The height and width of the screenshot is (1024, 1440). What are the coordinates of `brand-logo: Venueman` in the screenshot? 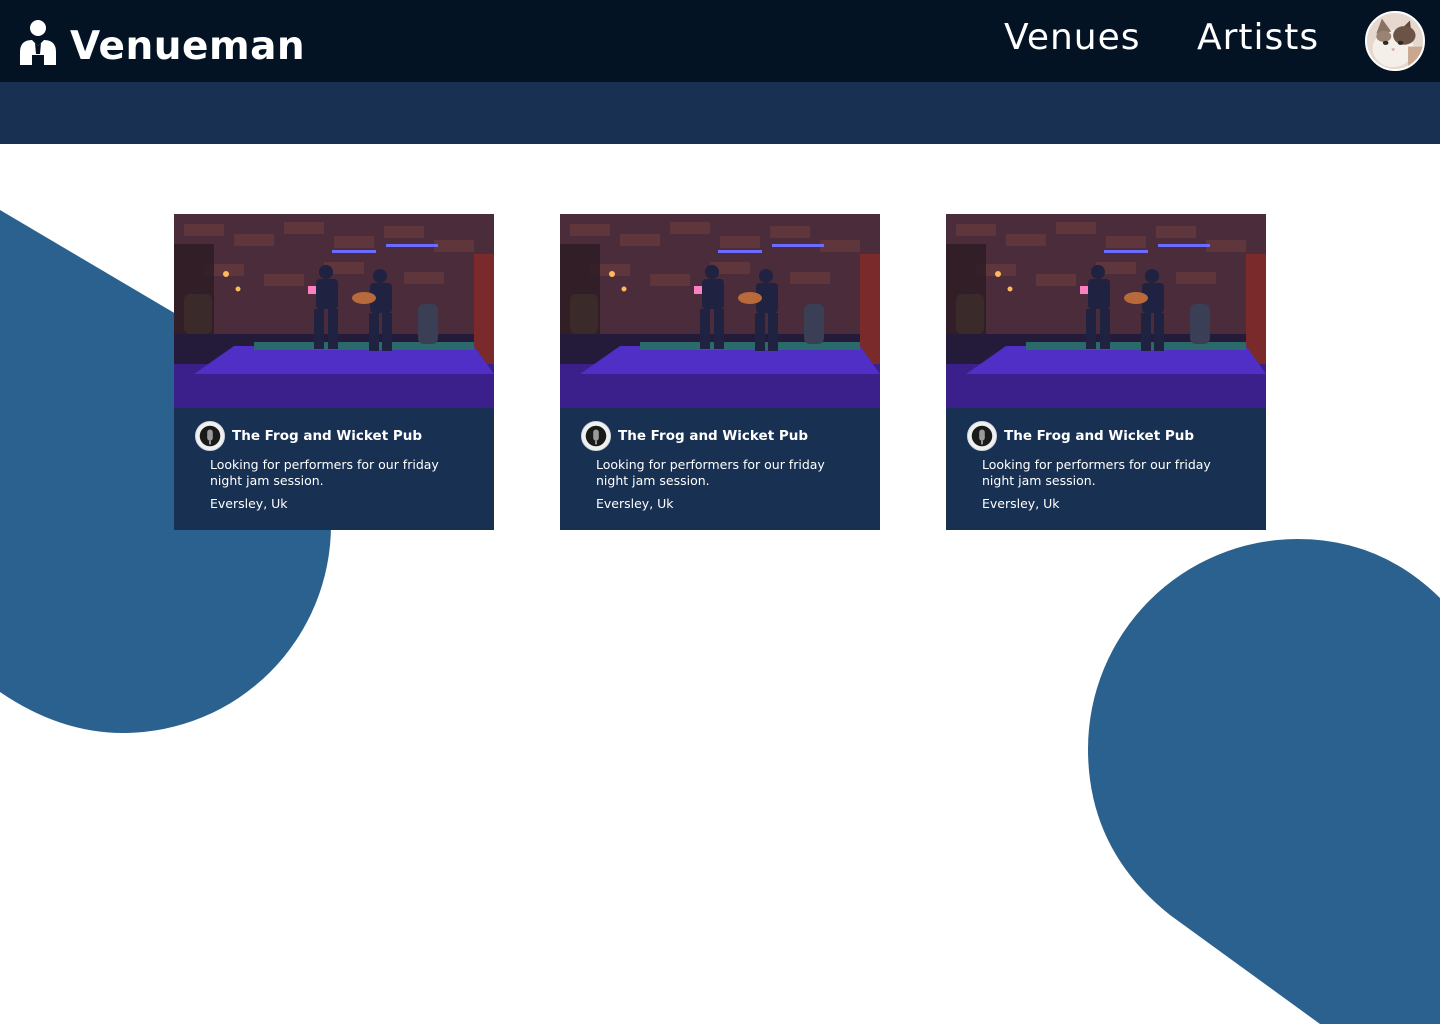 It's located at (161, 42).